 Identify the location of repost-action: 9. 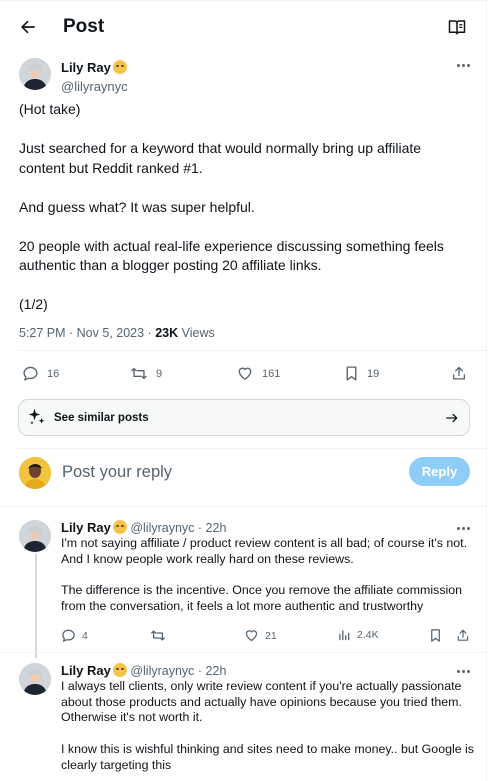
(146, 373).